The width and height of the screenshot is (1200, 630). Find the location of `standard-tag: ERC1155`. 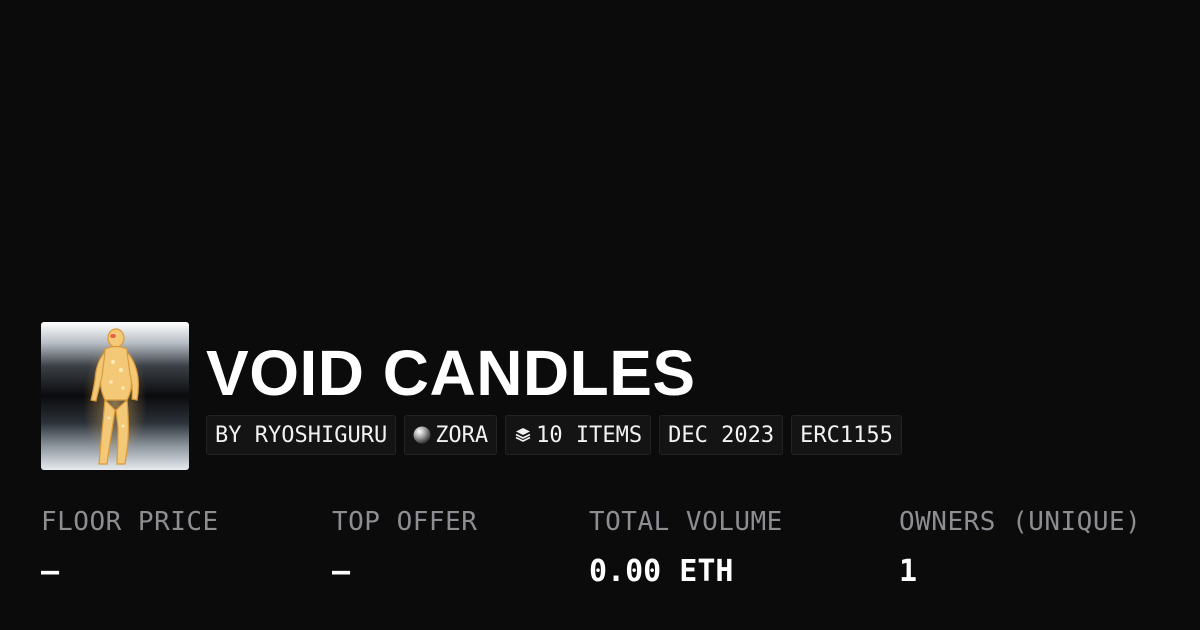

standard-tag: ERC1155 is located at coordinates (846, 435).